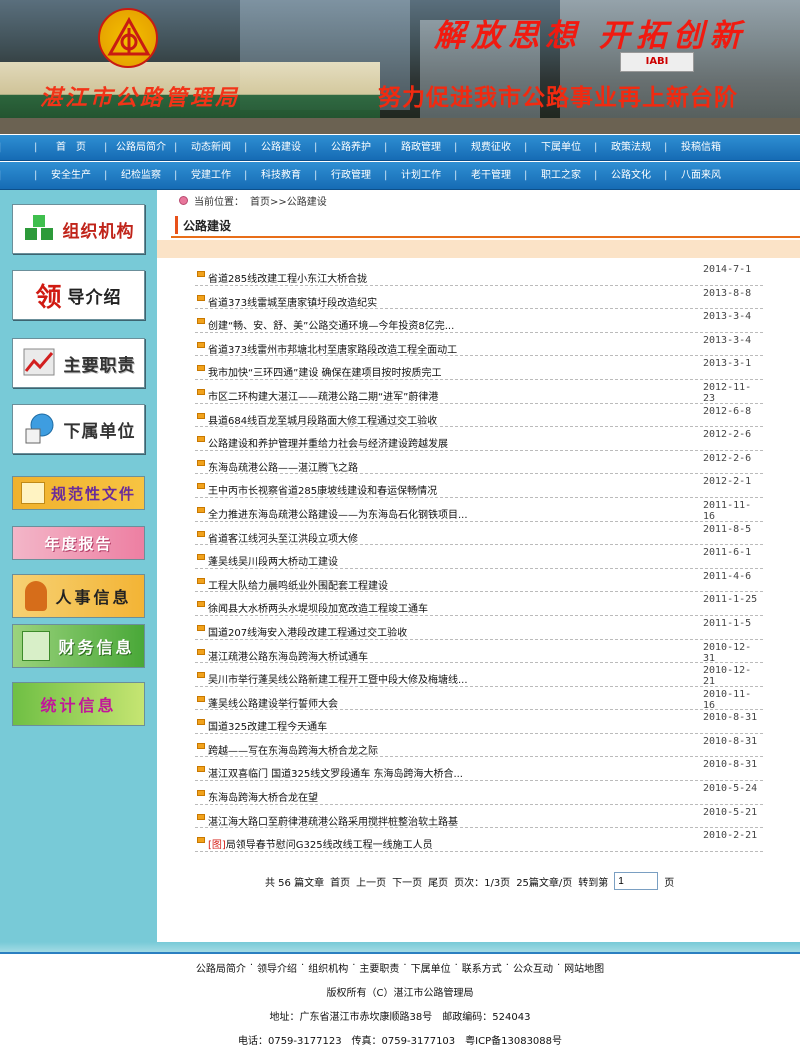 The width and height of the screenshot is (800, 1052). I want to click on news-title-link: 省道客江线河头至江洪段立项大修, so click(283, 537).